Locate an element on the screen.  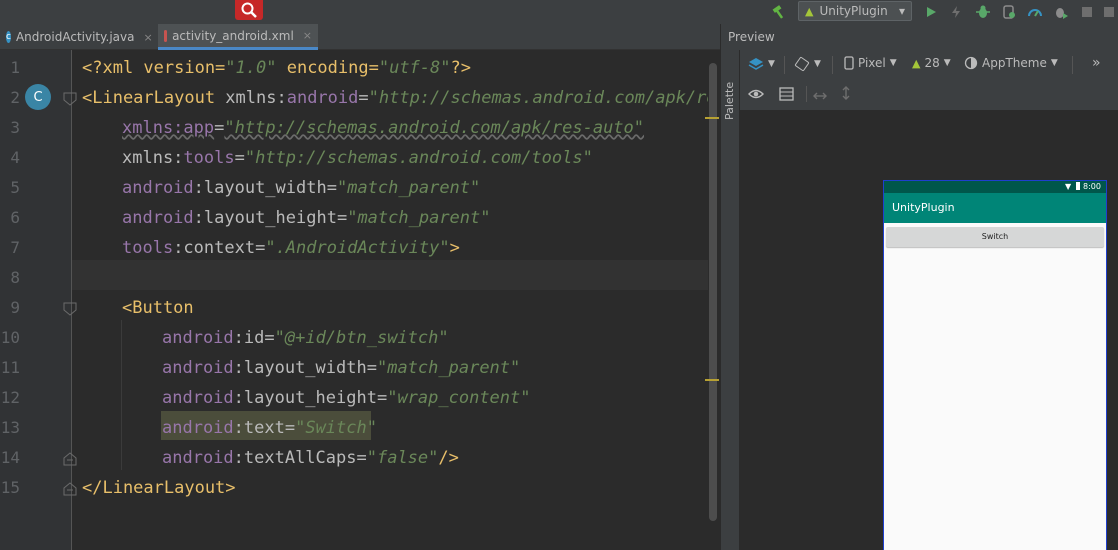
preview-panel-title: Preview is located at coordinates (919, 37).